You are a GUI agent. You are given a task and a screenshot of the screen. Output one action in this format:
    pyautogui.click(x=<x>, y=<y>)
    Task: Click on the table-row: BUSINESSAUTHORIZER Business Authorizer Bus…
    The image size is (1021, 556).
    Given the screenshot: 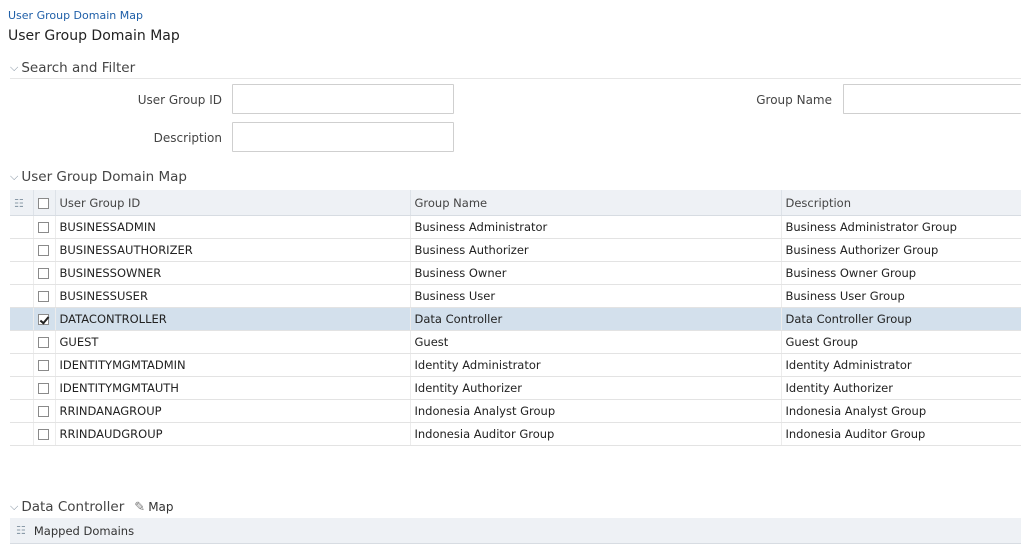 What is the action you would take?
    pyautogui.click(x=515, y=250)
    